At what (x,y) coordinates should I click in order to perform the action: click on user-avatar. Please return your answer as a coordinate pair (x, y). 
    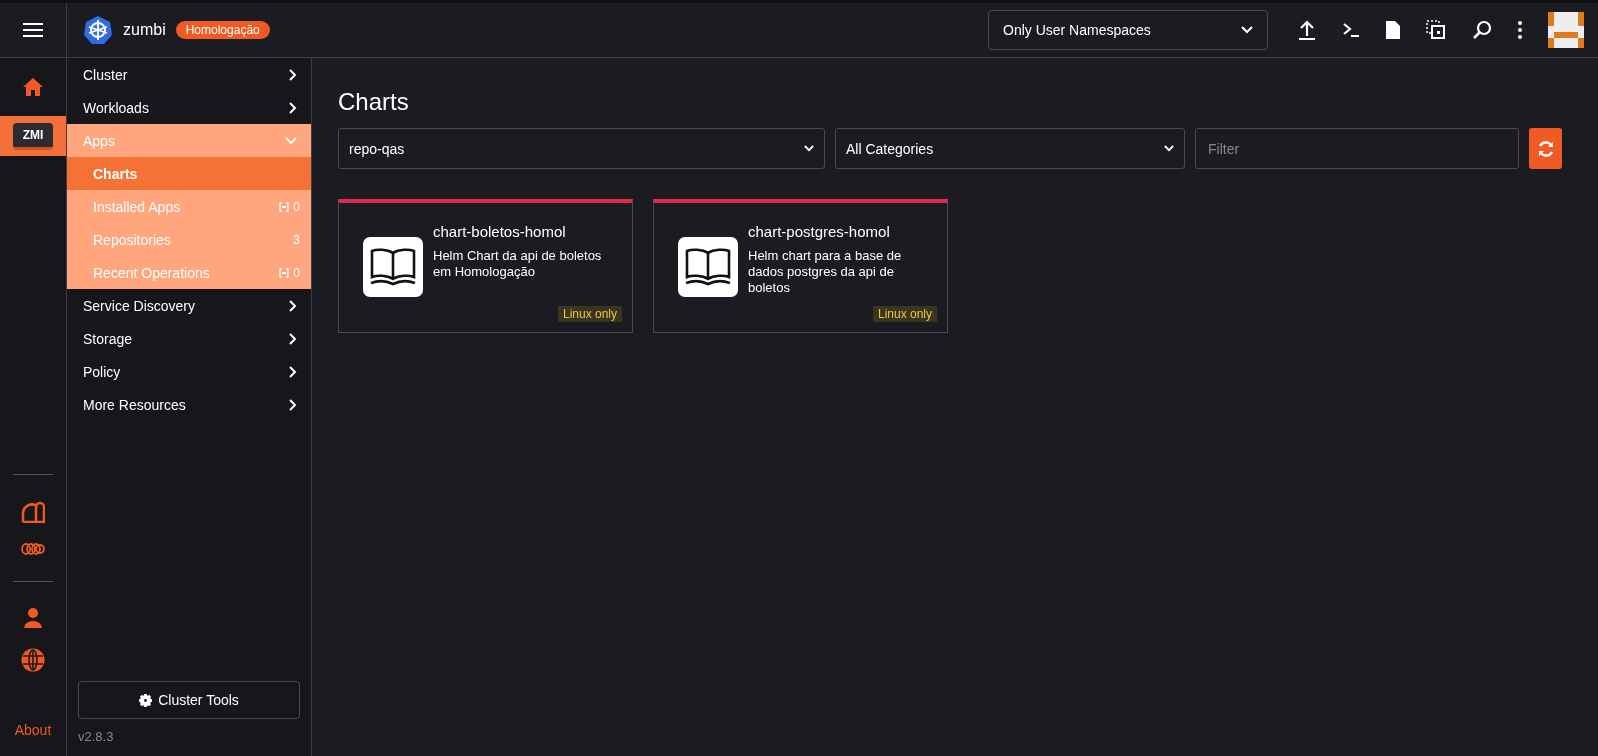
    Looking at the image, I should click on (1566, 30).